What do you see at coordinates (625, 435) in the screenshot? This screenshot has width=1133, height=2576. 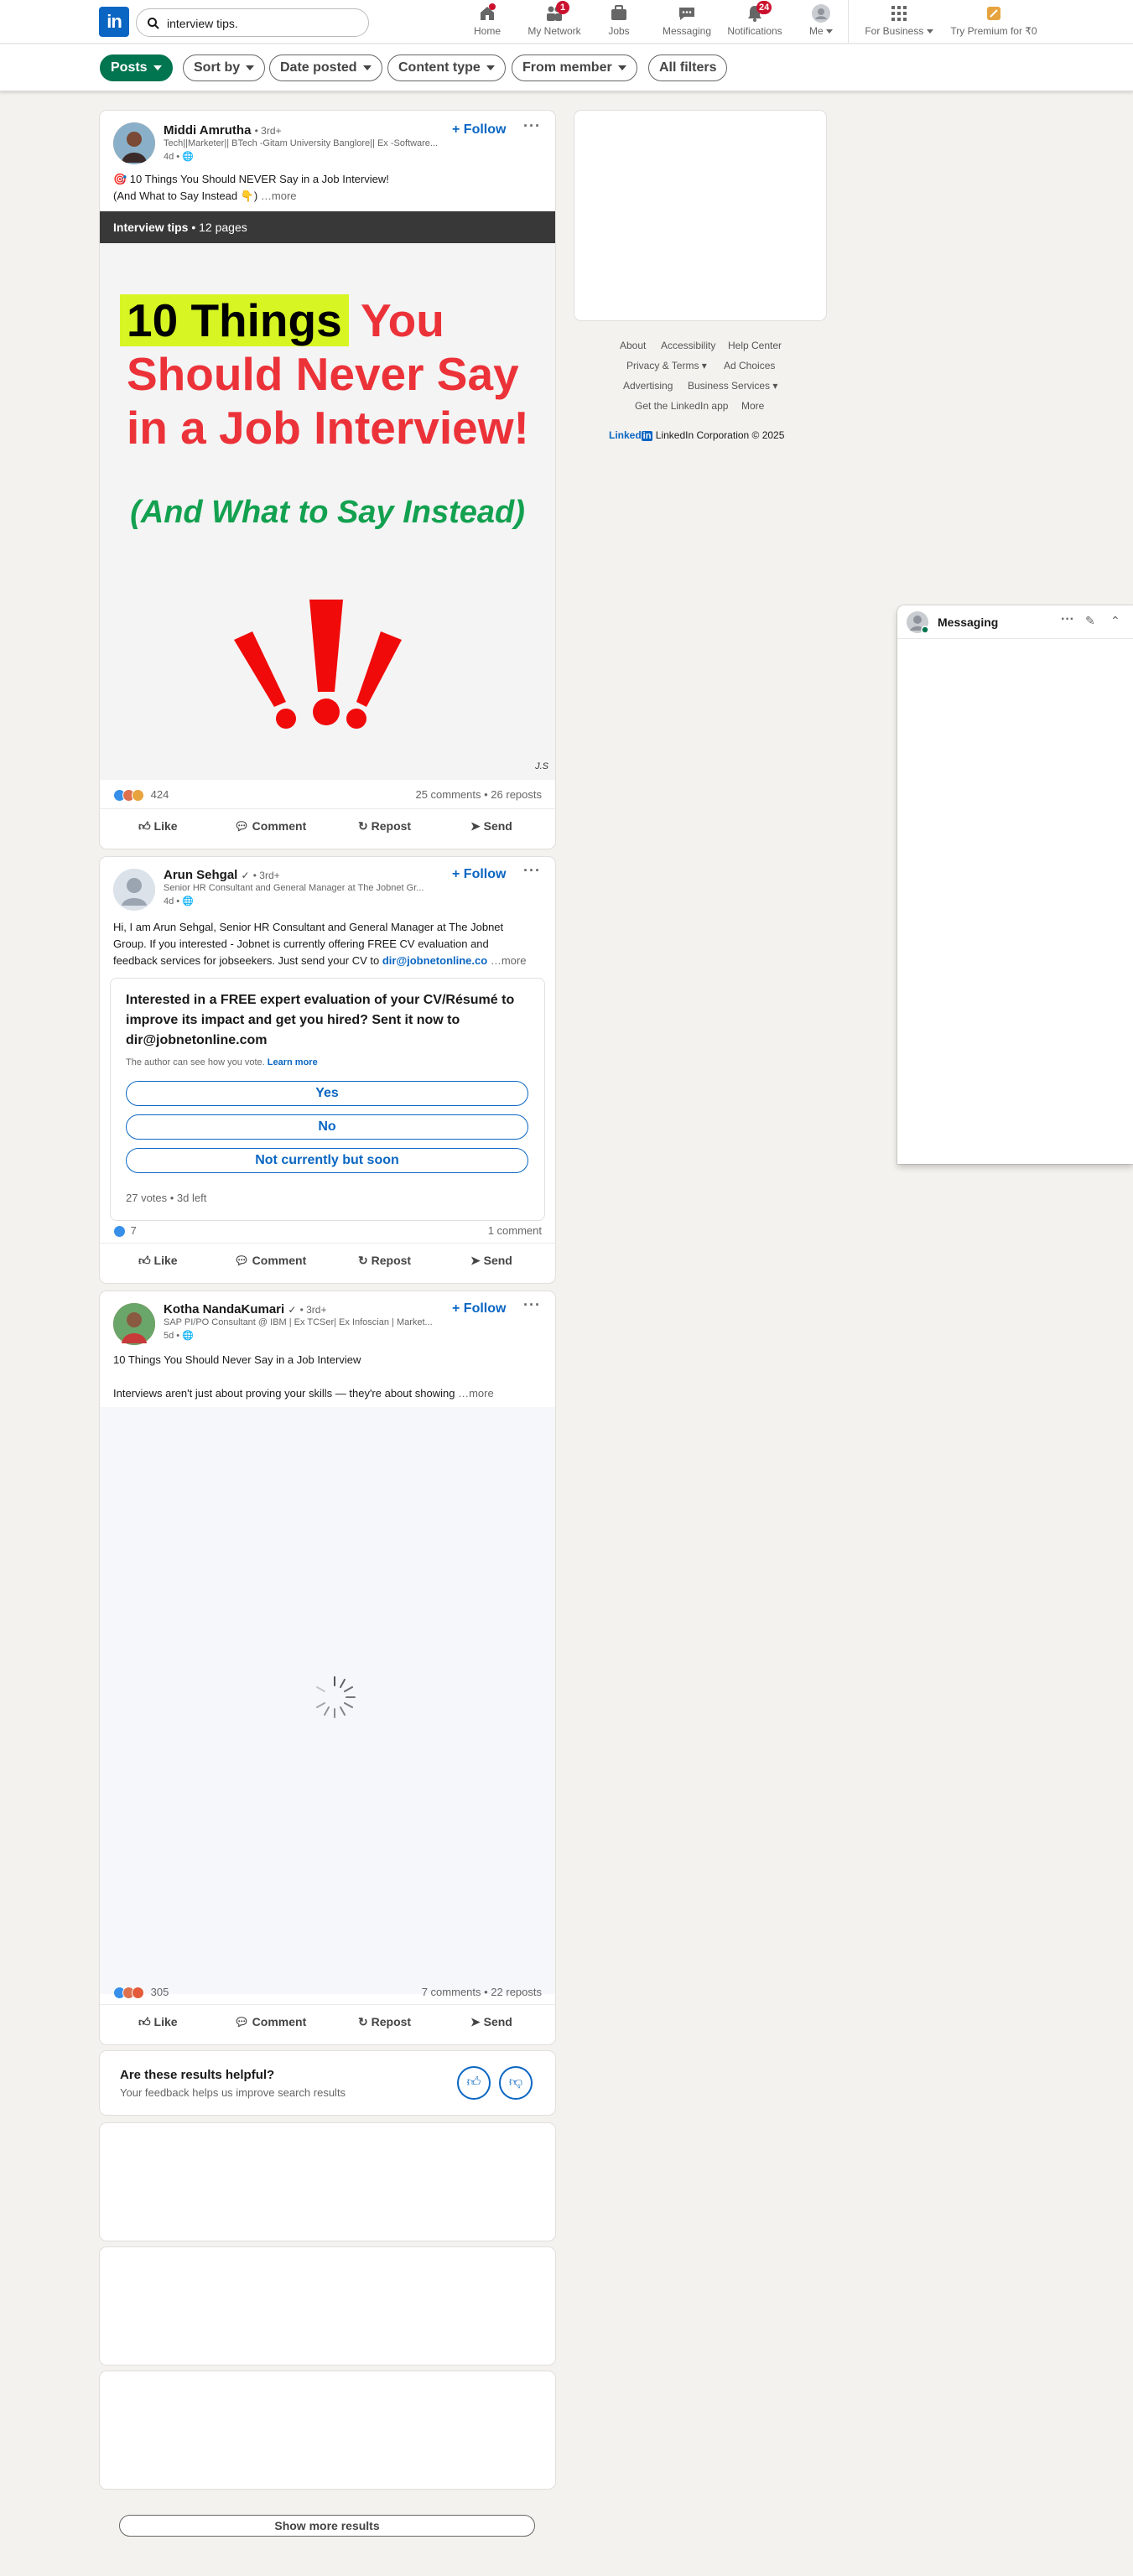 I see `footer-brand: Linked` at bounding box center [625, 435].